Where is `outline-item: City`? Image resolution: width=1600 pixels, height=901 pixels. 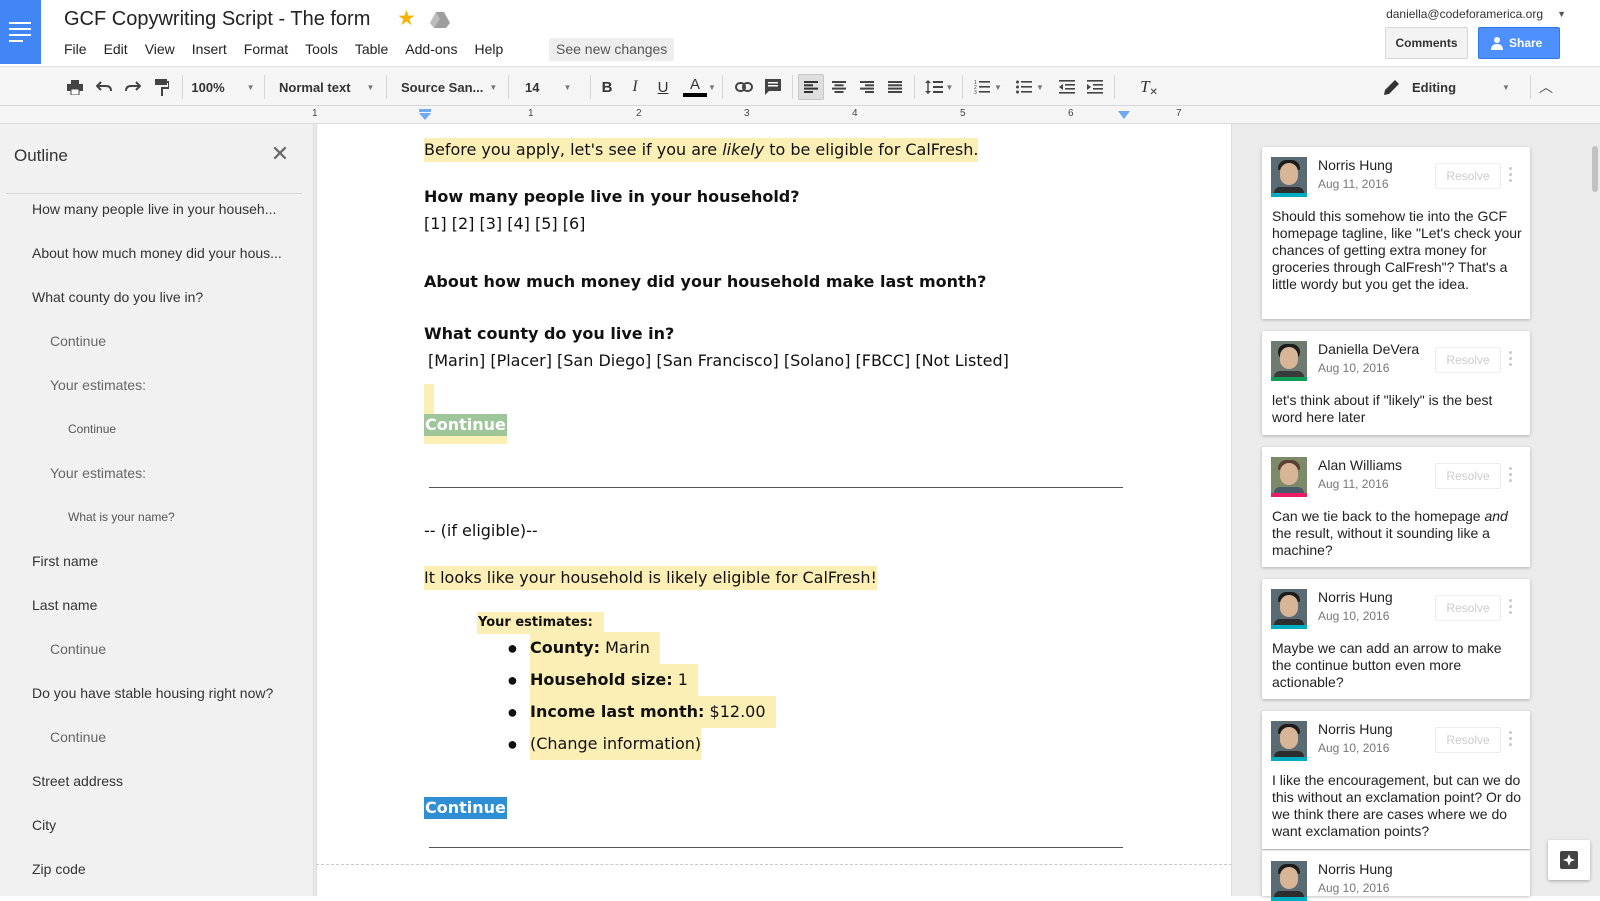
outline-item: City is located at coordinates (163, 825).